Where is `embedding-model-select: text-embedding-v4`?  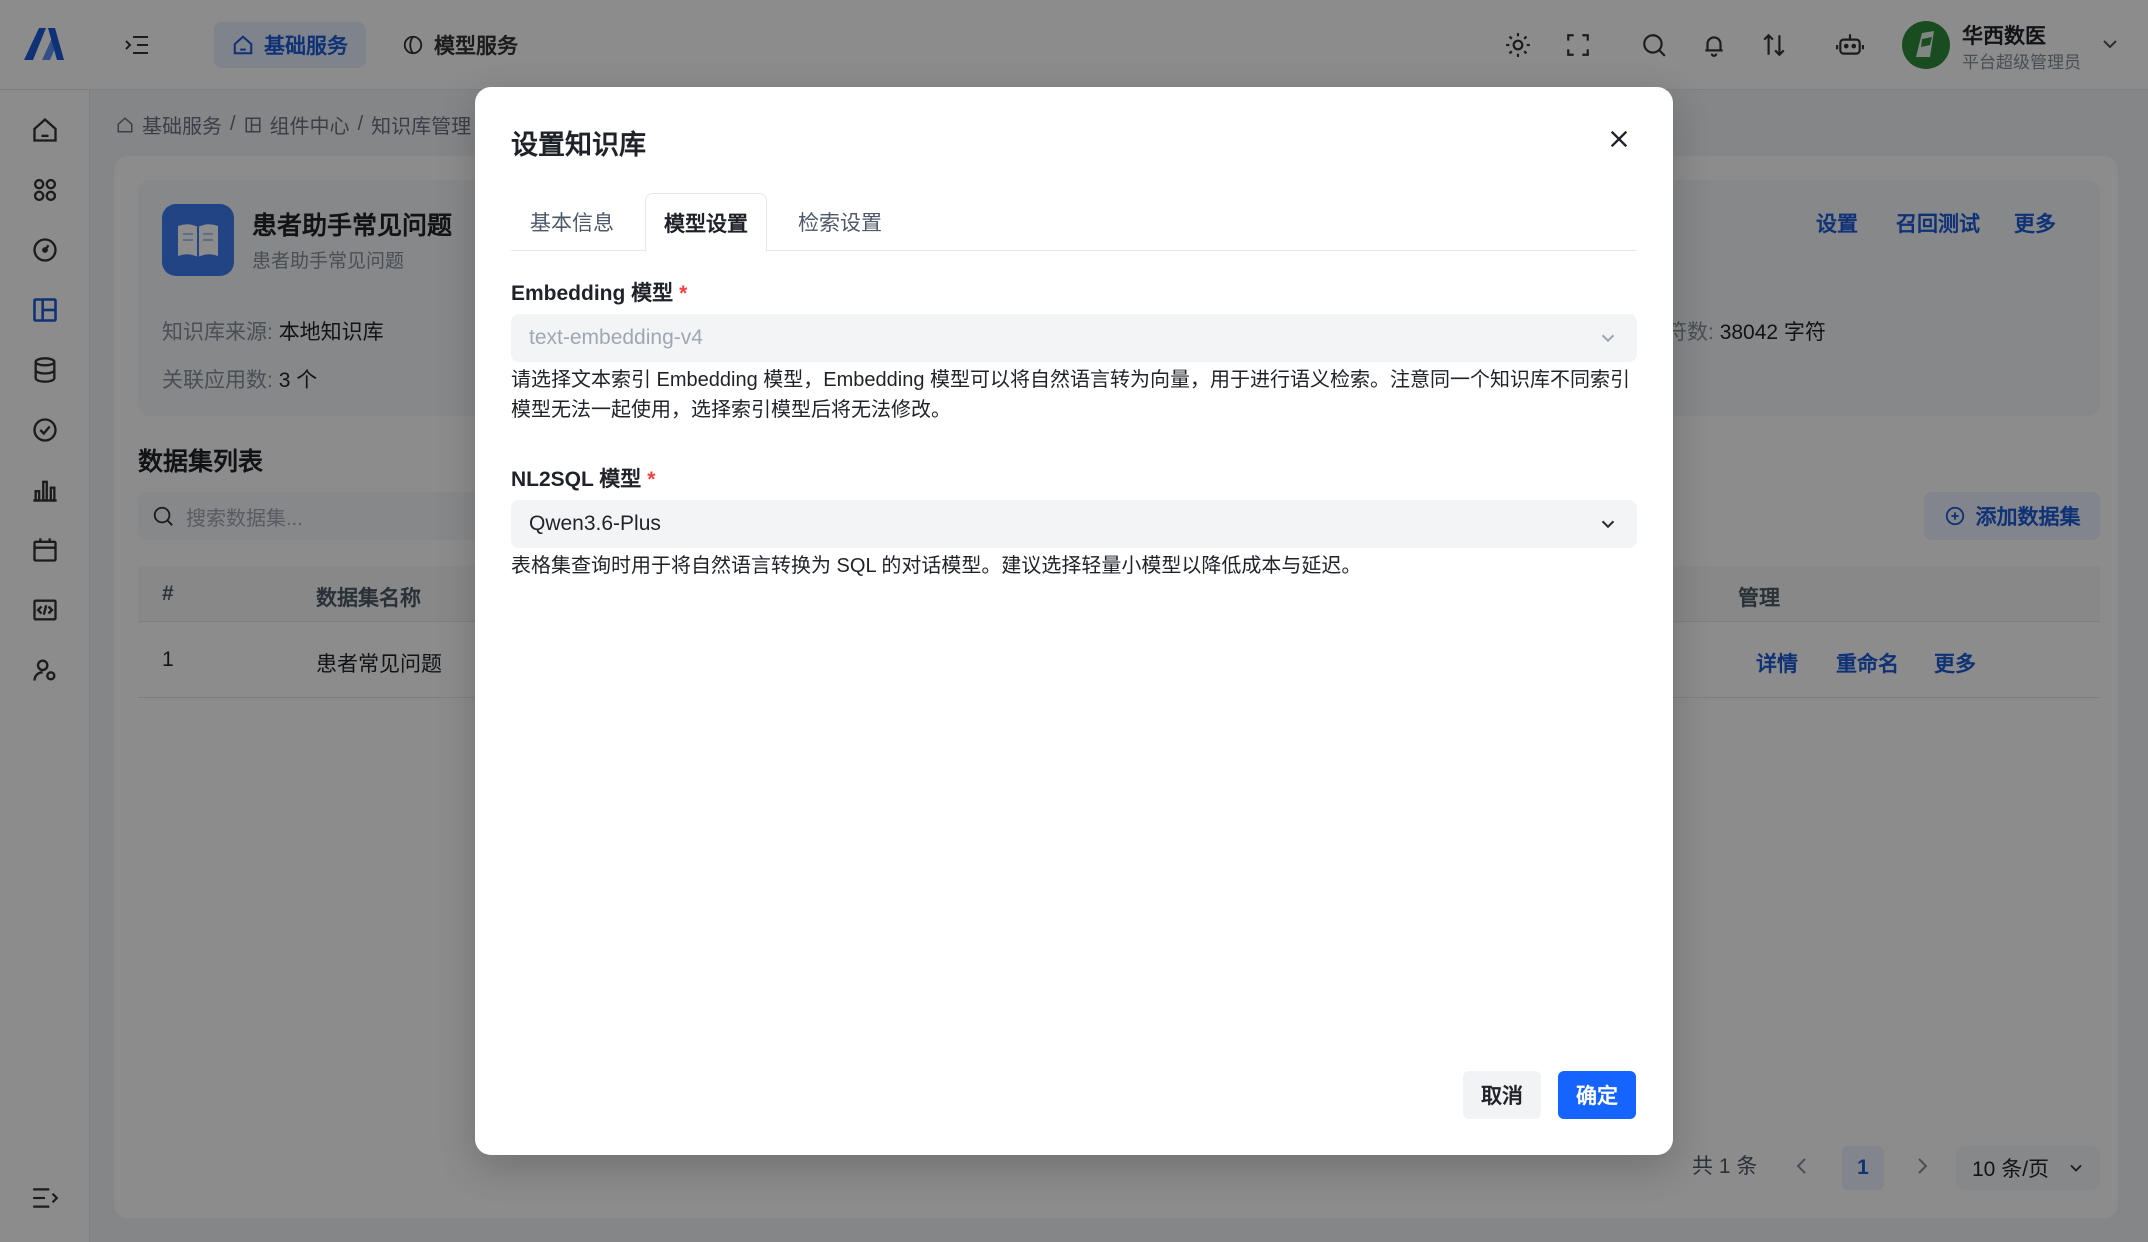 embedding-model-select: text-embedding-v4 is located at coordinates (1074, 338).